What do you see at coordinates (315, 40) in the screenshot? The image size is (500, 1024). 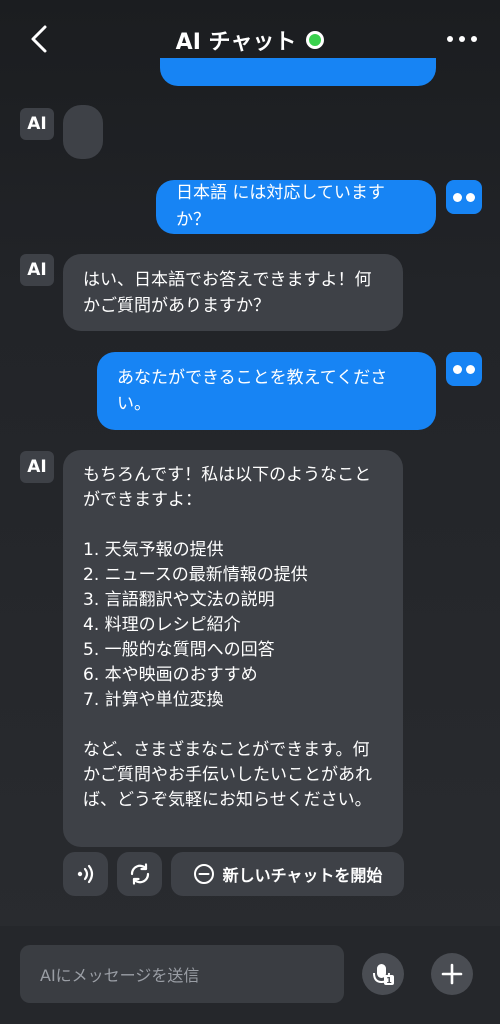 I see `online-status-icon` at bounding box center [315, 40].